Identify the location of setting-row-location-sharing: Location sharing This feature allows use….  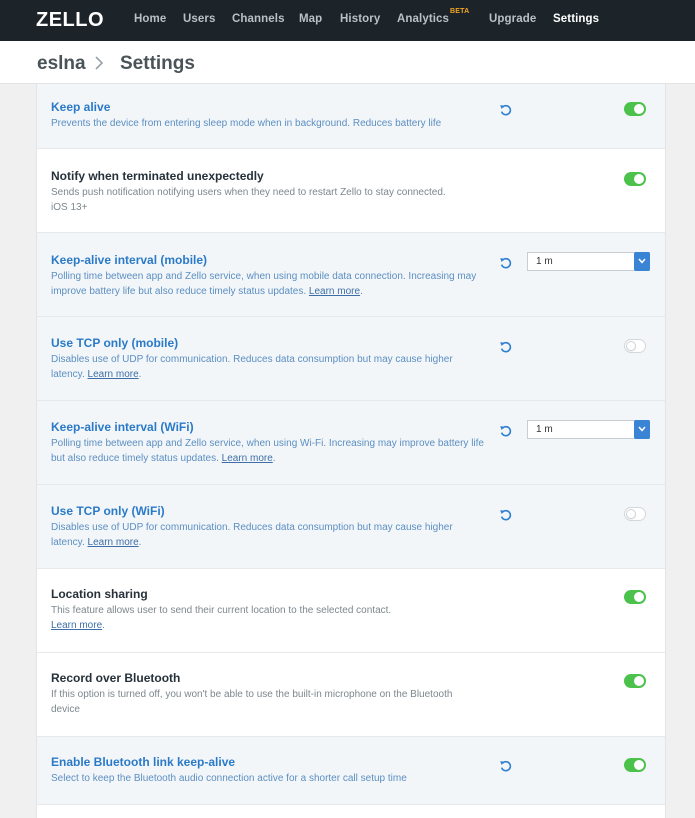
(351, 611).